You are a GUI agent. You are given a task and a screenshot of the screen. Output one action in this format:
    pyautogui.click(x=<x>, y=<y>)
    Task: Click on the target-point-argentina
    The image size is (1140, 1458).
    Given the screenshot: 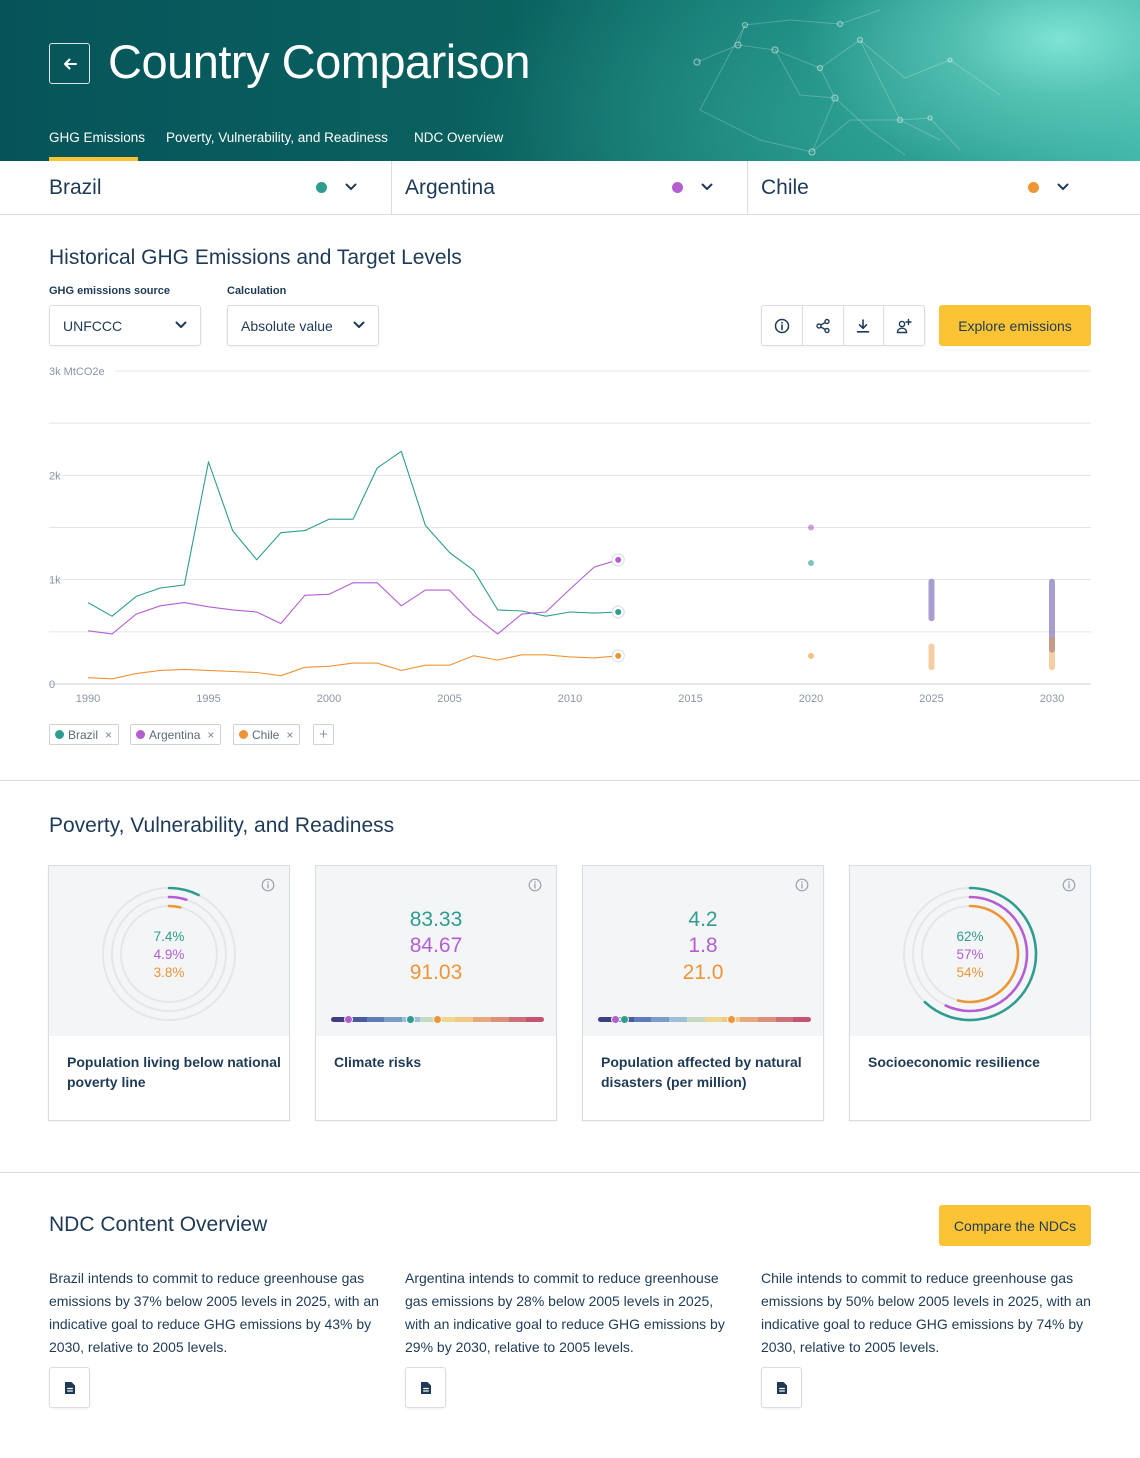 What is the action you would take?
    pyautogui.click(x=811, y=527)
    